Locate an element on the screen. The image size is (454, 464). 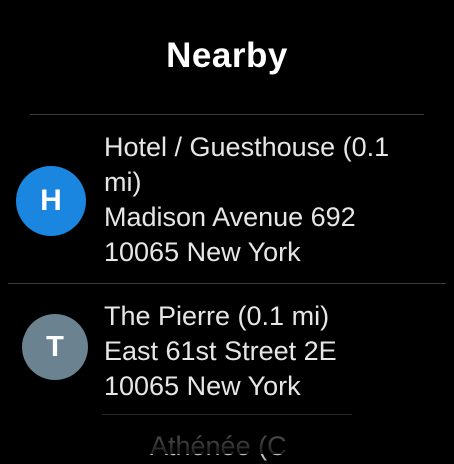
place-text: Athénée (C is located at coordinates (218, 446).